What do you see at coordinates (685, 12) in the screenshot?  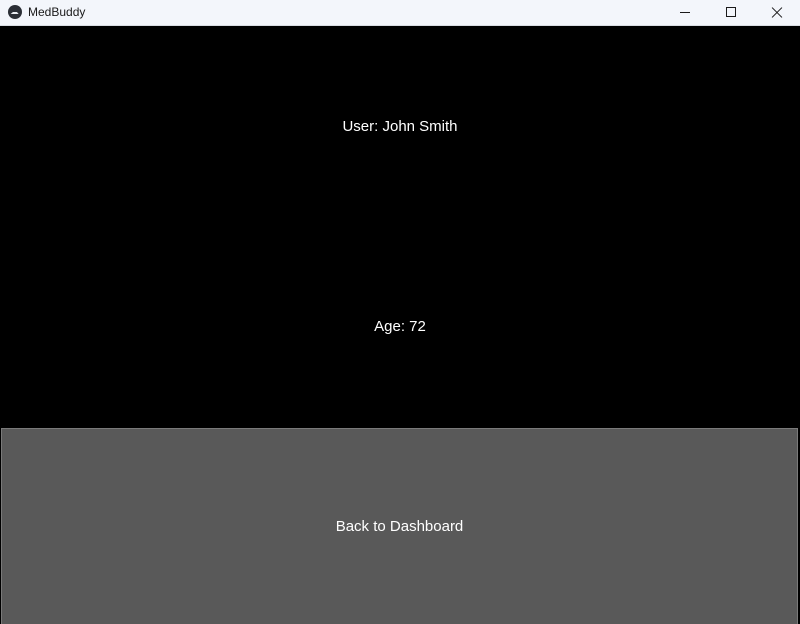 I see `minimize-icon` at bounding box center [685, 12].